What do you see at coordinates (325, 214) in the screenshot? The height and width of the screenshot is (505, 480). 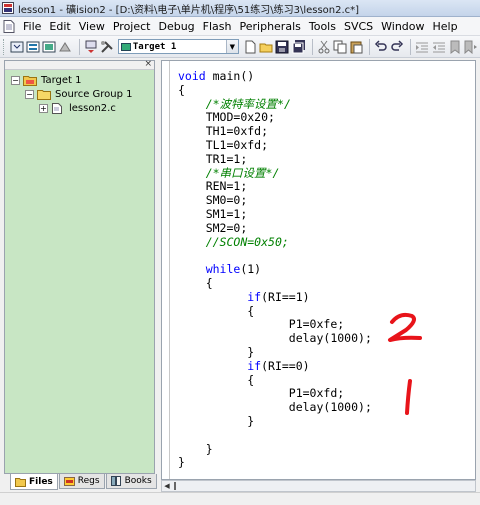 I see `code-line: SM1=1;` at bounding box center [325, 214].